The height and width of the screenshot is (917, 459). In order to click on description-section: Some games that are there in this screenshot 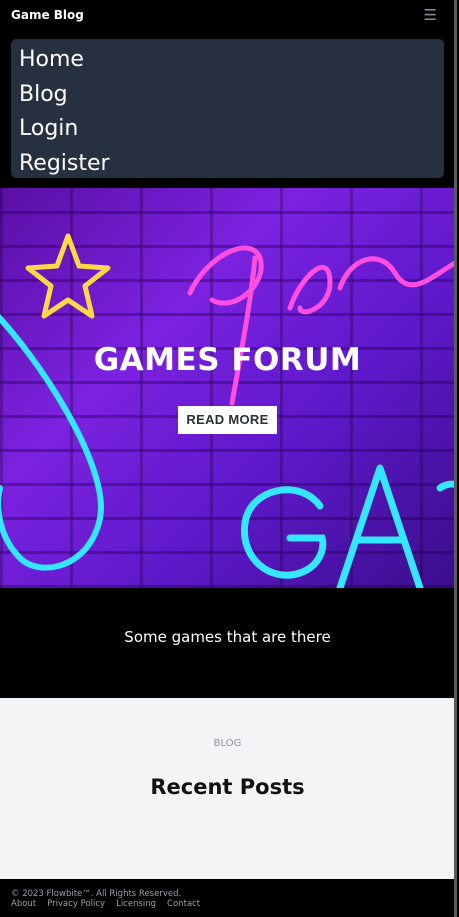, I will do `click(227, 643)`.